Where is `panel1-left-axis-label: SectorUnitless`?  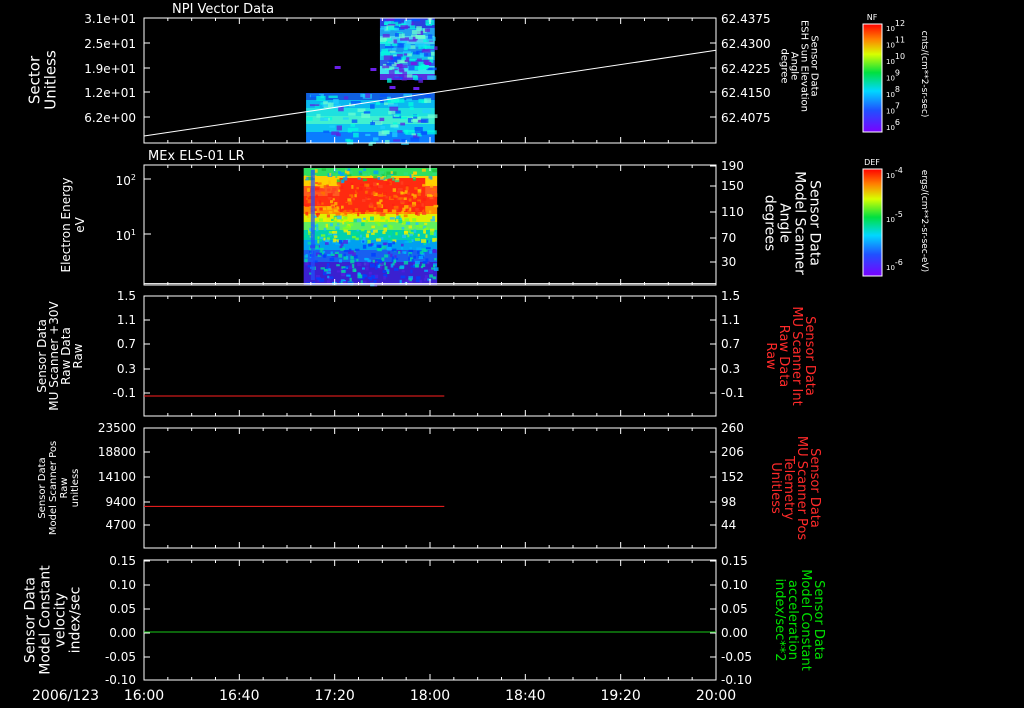 panel1-left-axis-label: SectorUnitless is located at coordinates (42, 80).